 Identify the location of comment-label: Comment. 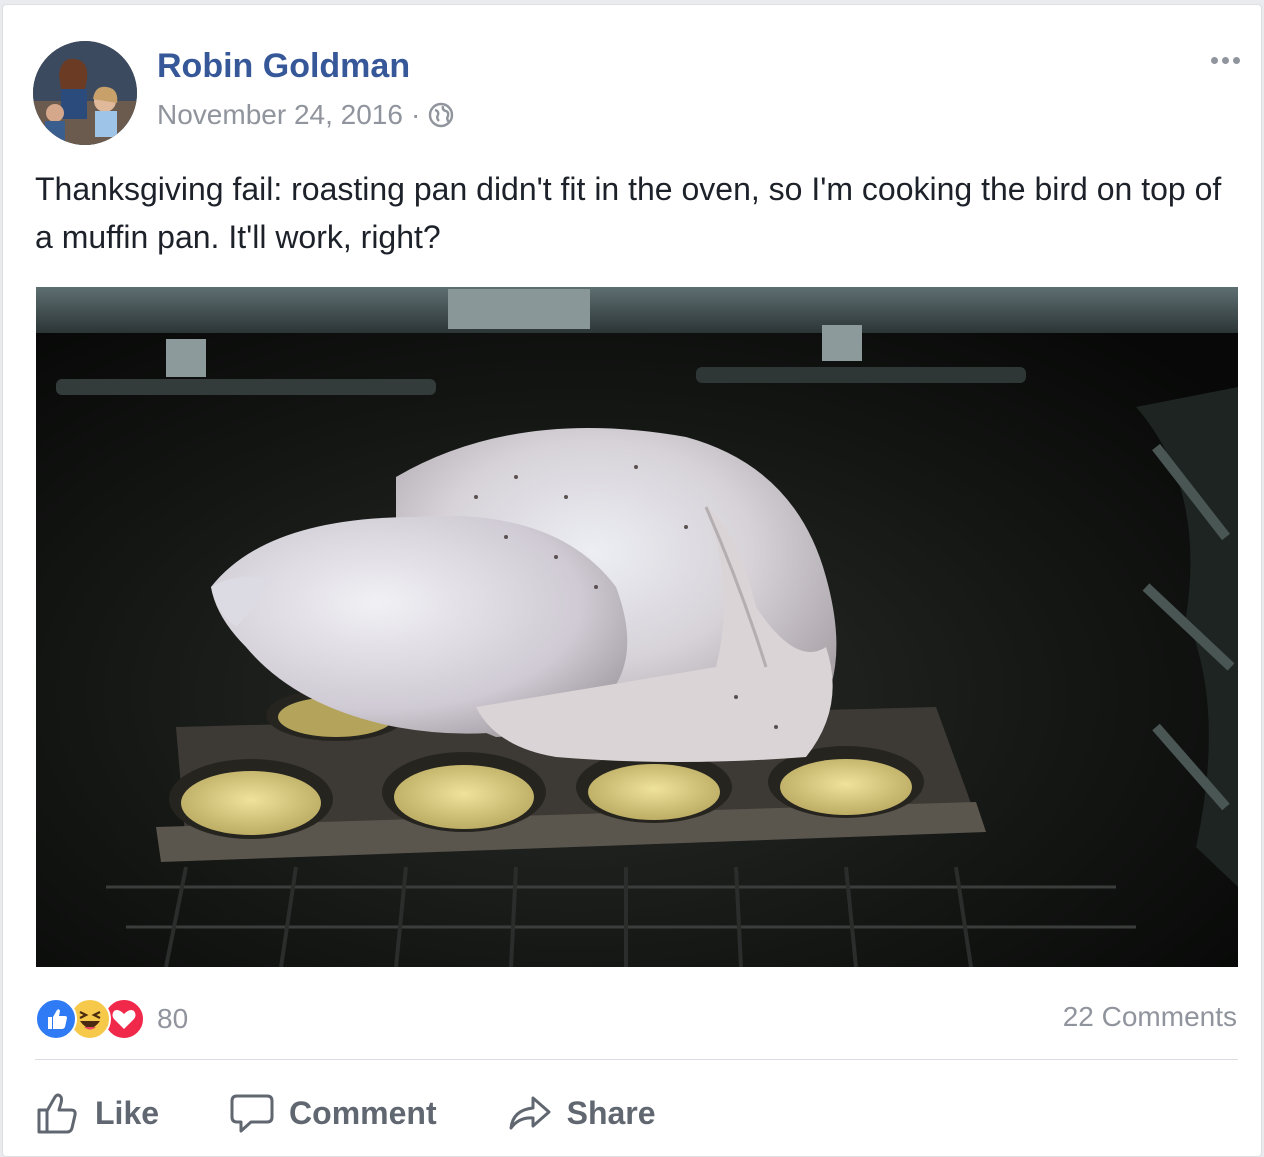
(363, 1112).